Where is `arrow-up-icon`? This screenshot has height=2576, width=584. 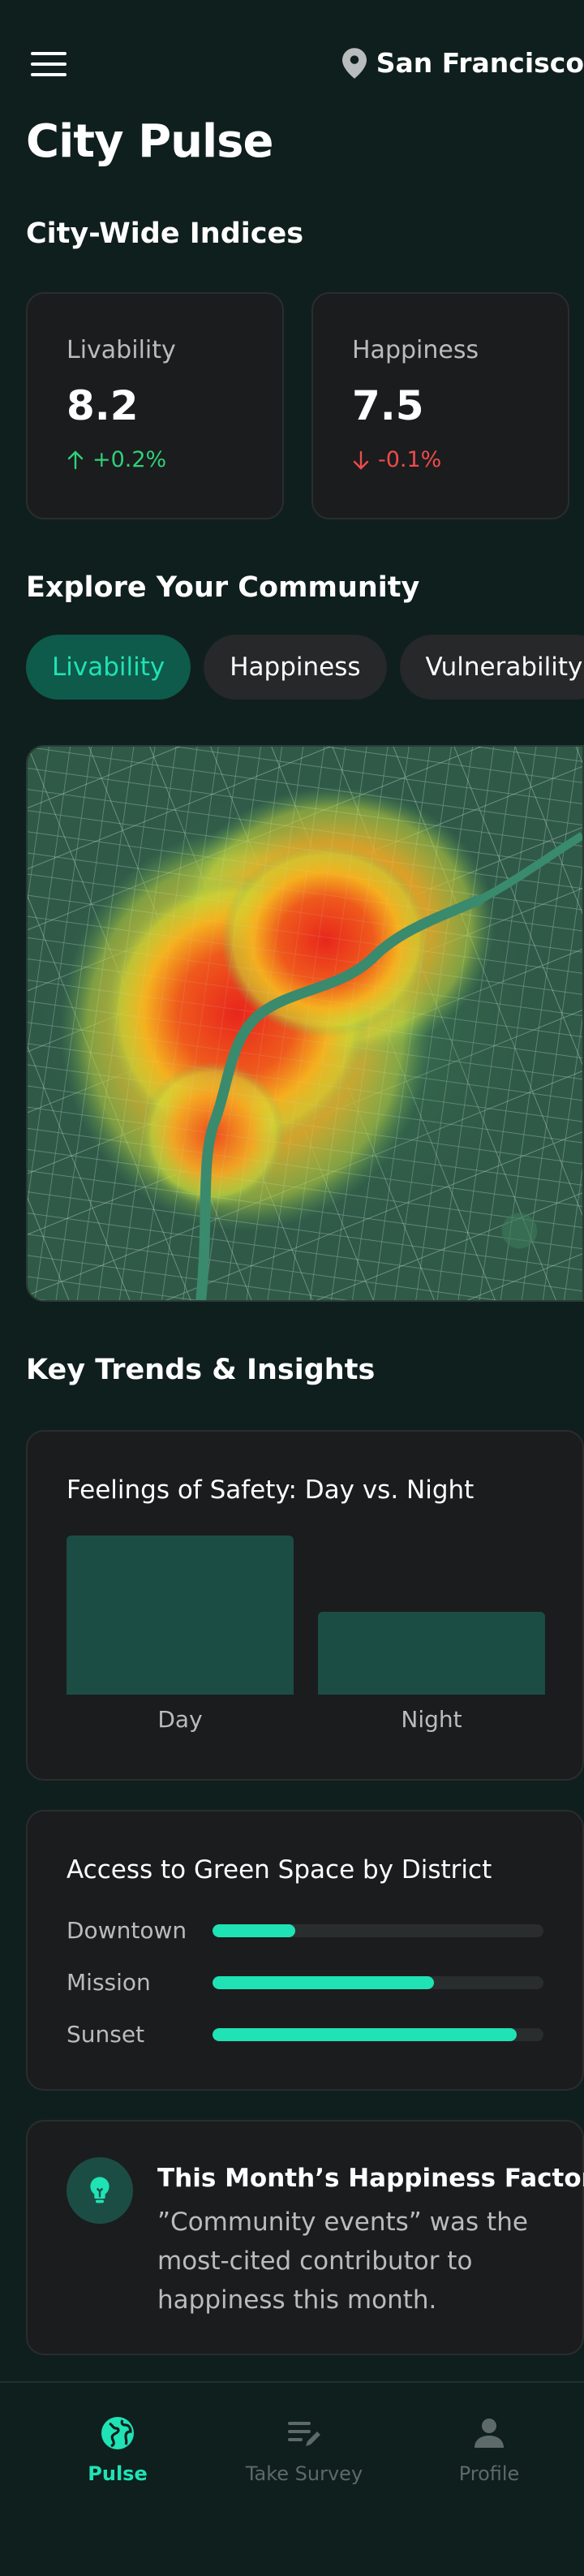
arrow-up-icon is located at coordinates (75, 460).